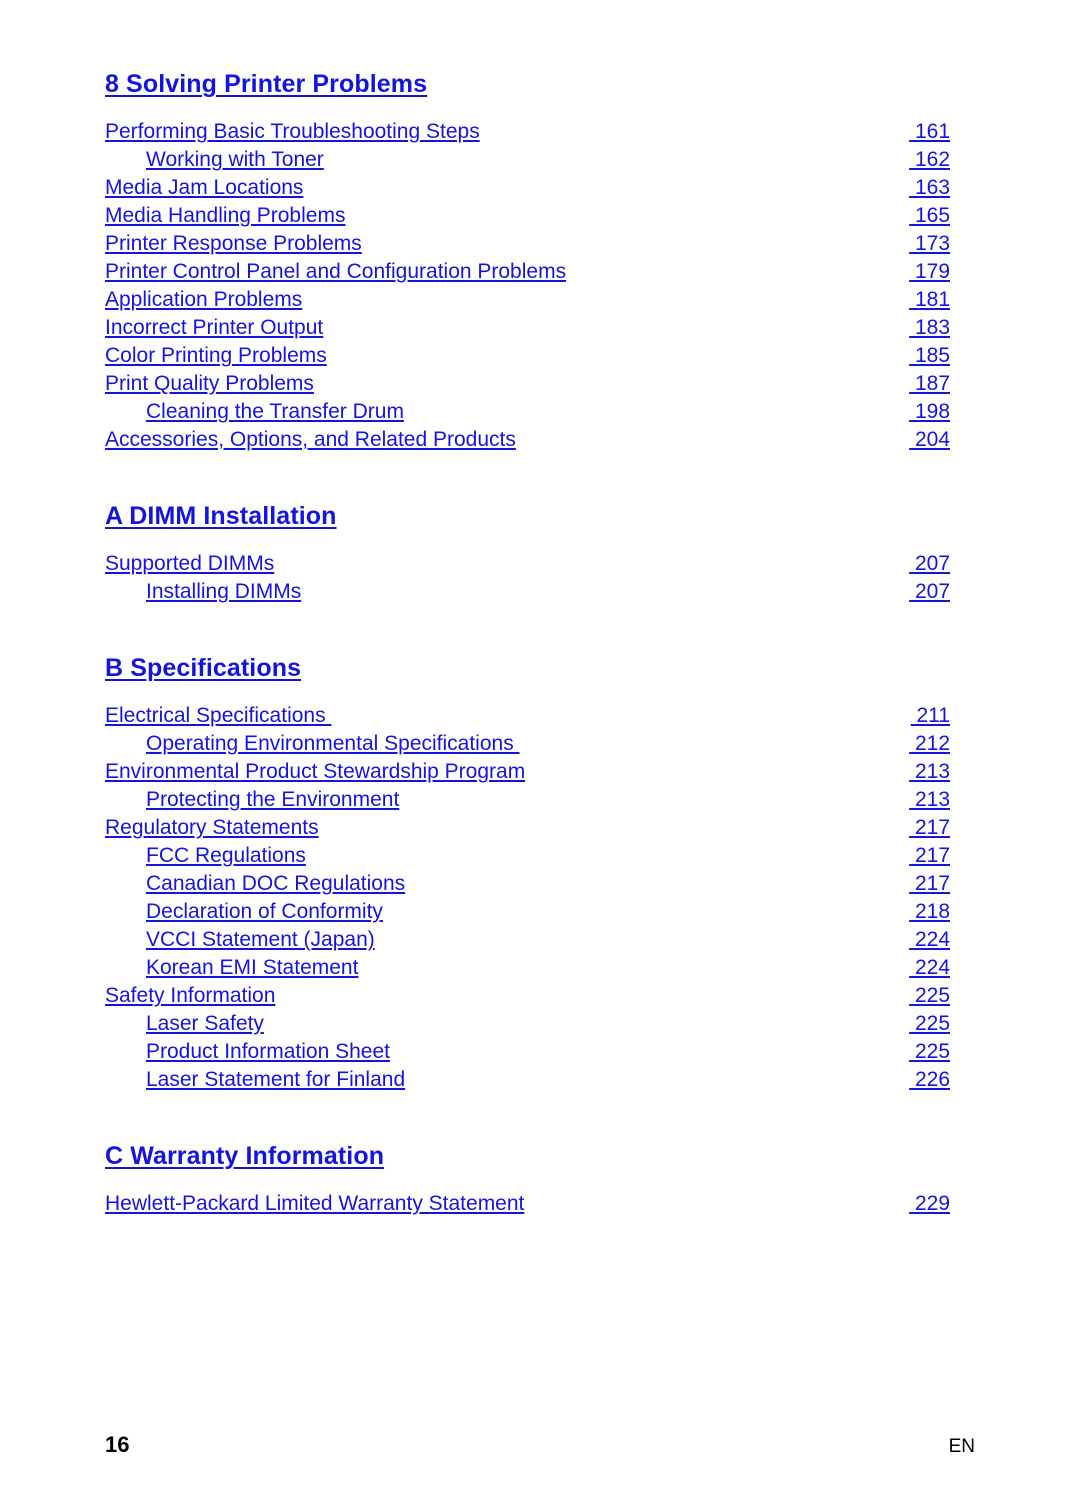  I want to click on toc-entry-title: Performing Basic Troubleshooting Steps, so click(292, 132).